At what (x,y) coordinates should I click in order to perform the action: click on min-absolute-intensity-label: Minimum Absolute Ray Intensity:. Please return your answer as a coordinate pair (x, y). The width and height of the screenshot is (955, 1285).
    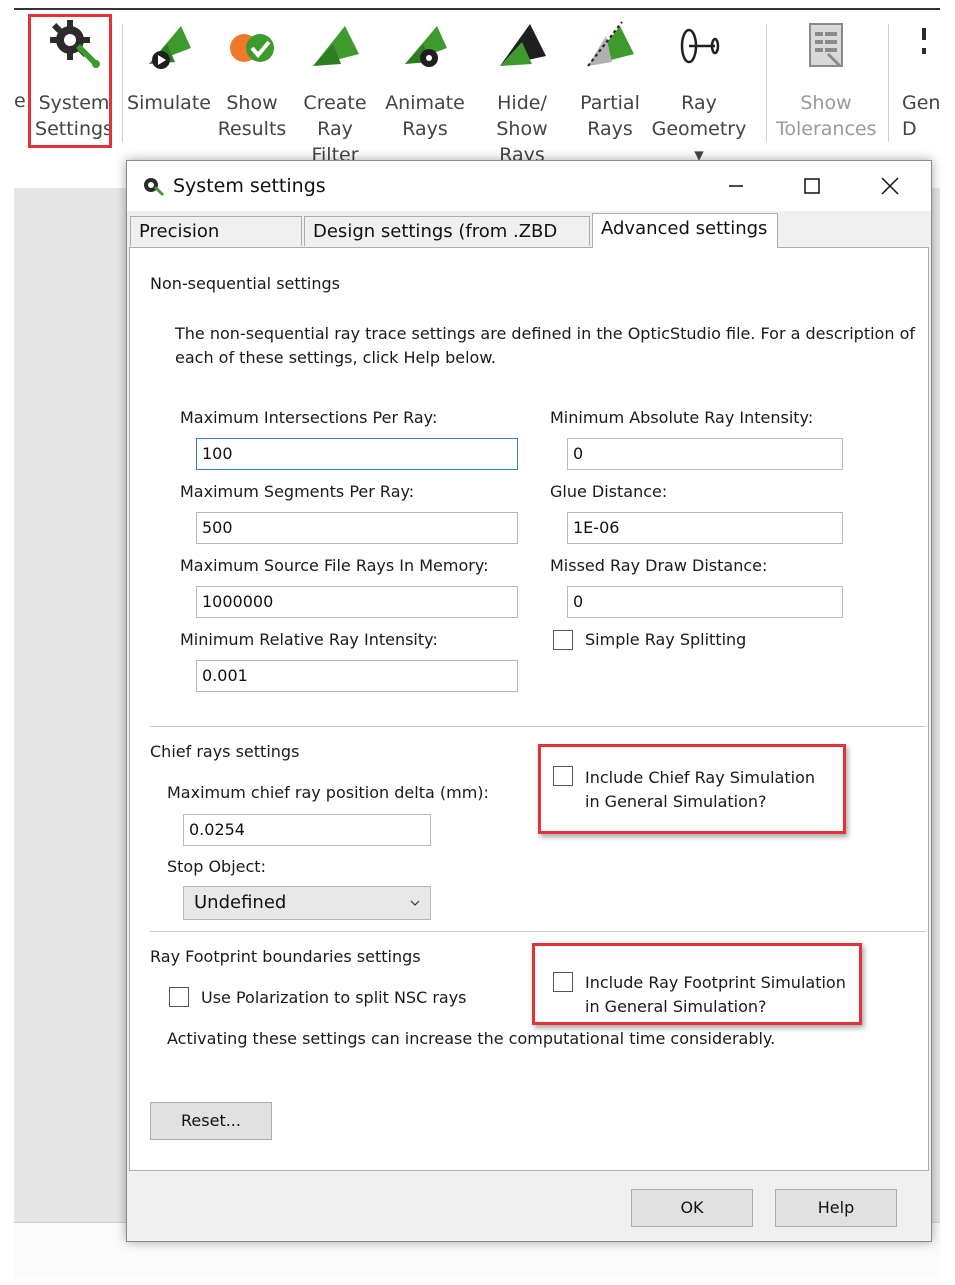
    Looking at the image, I should click on (682, 417).